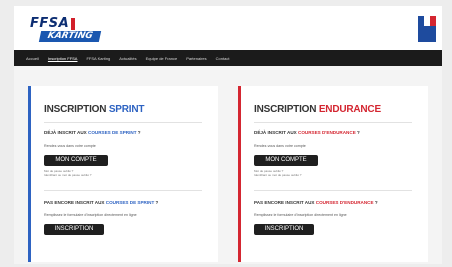 The width and height of the screenshot is (452, 267). What do you see at coordinates (317, 109) in the screenshot?
I see `endurance-card-title: INSCRIPTION ENDURANCE` at bounding box center [317, 109].